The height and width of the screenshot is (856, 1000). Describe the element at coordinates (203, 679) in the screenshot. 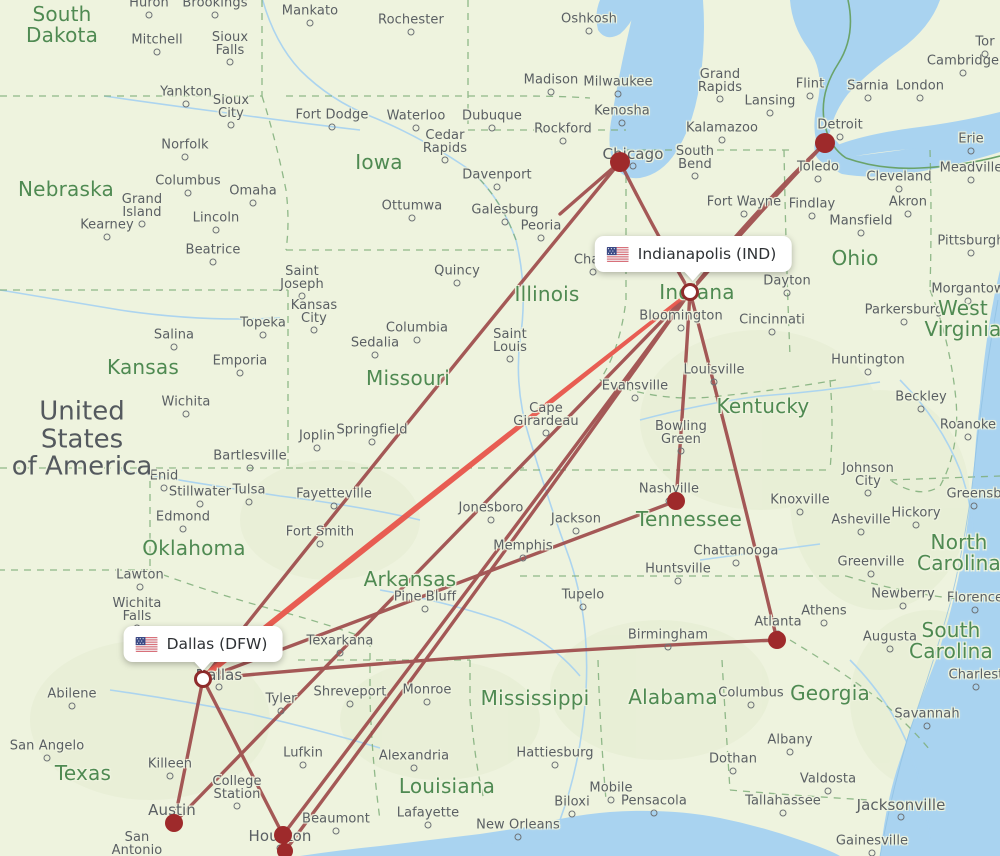

I see `airport-marker-dfw` at that location.